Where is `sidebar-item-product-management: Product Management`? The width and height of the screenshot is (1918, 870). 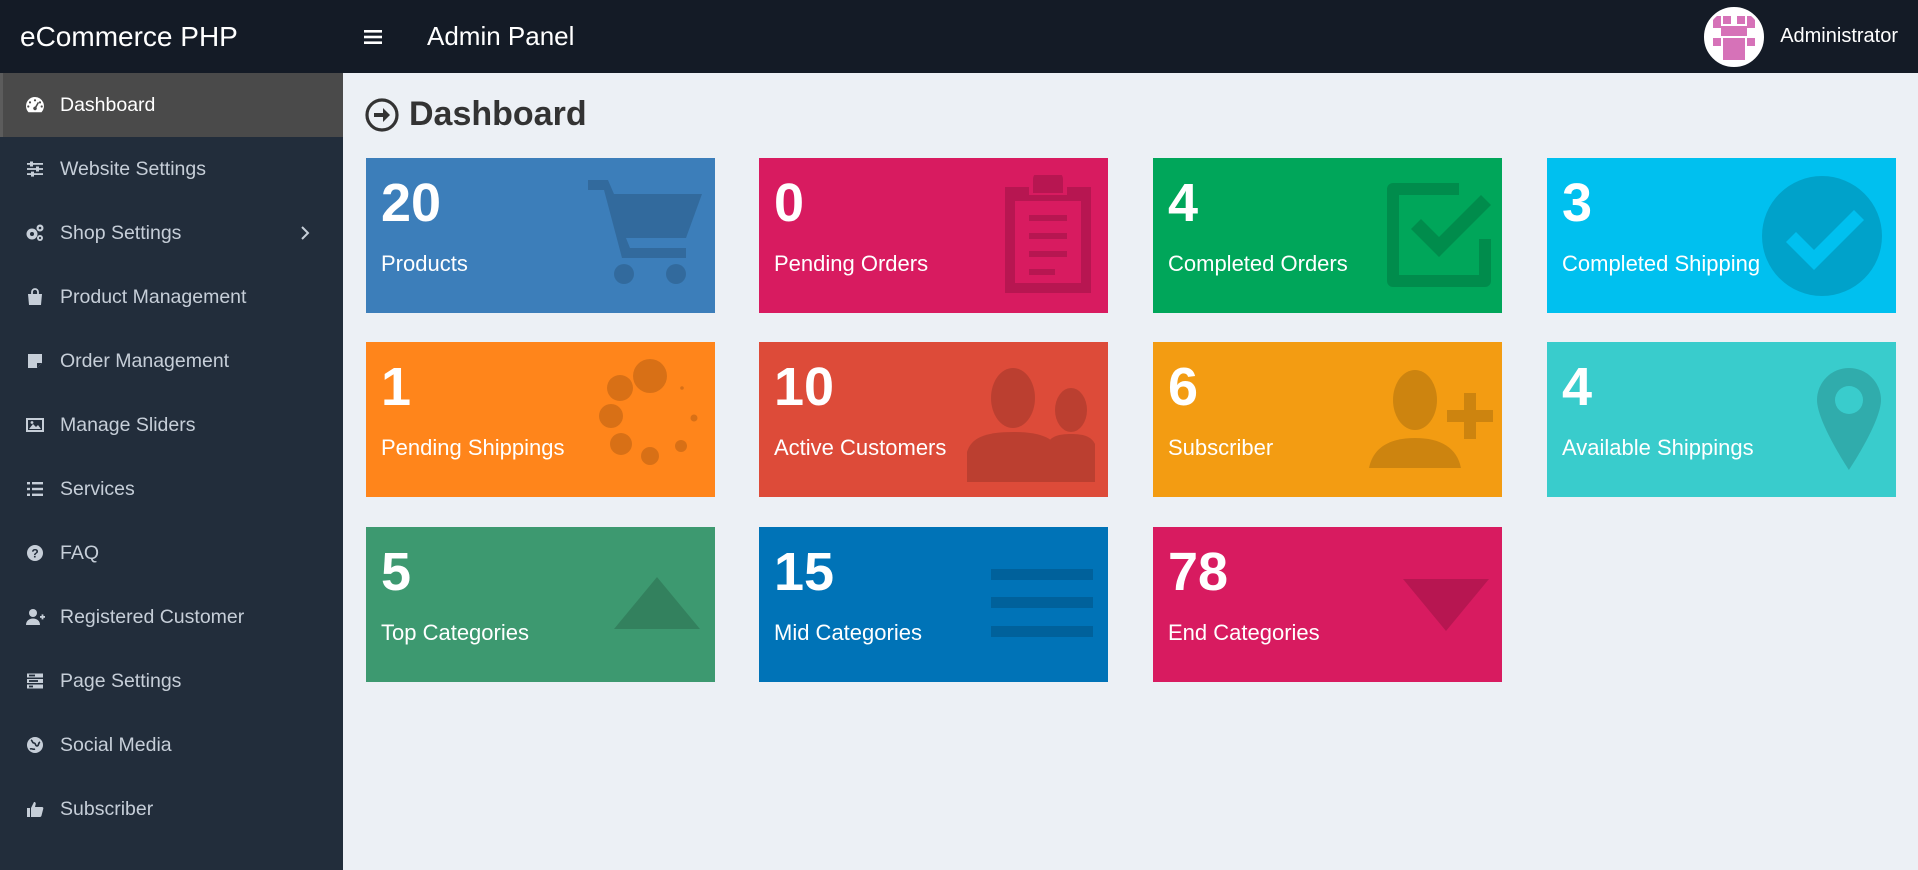
sidebar-item-product-management: Product Management is located at coordinates (171, 297).